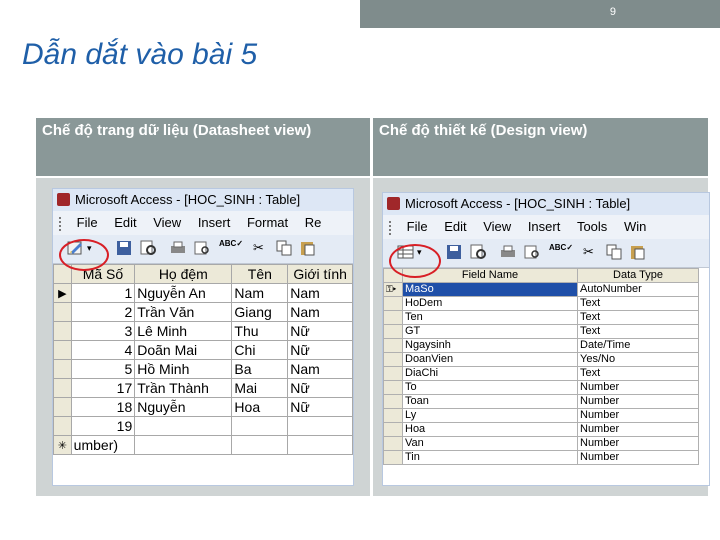  I want to click on table-row: DiaChi Text, so click(541, 373).